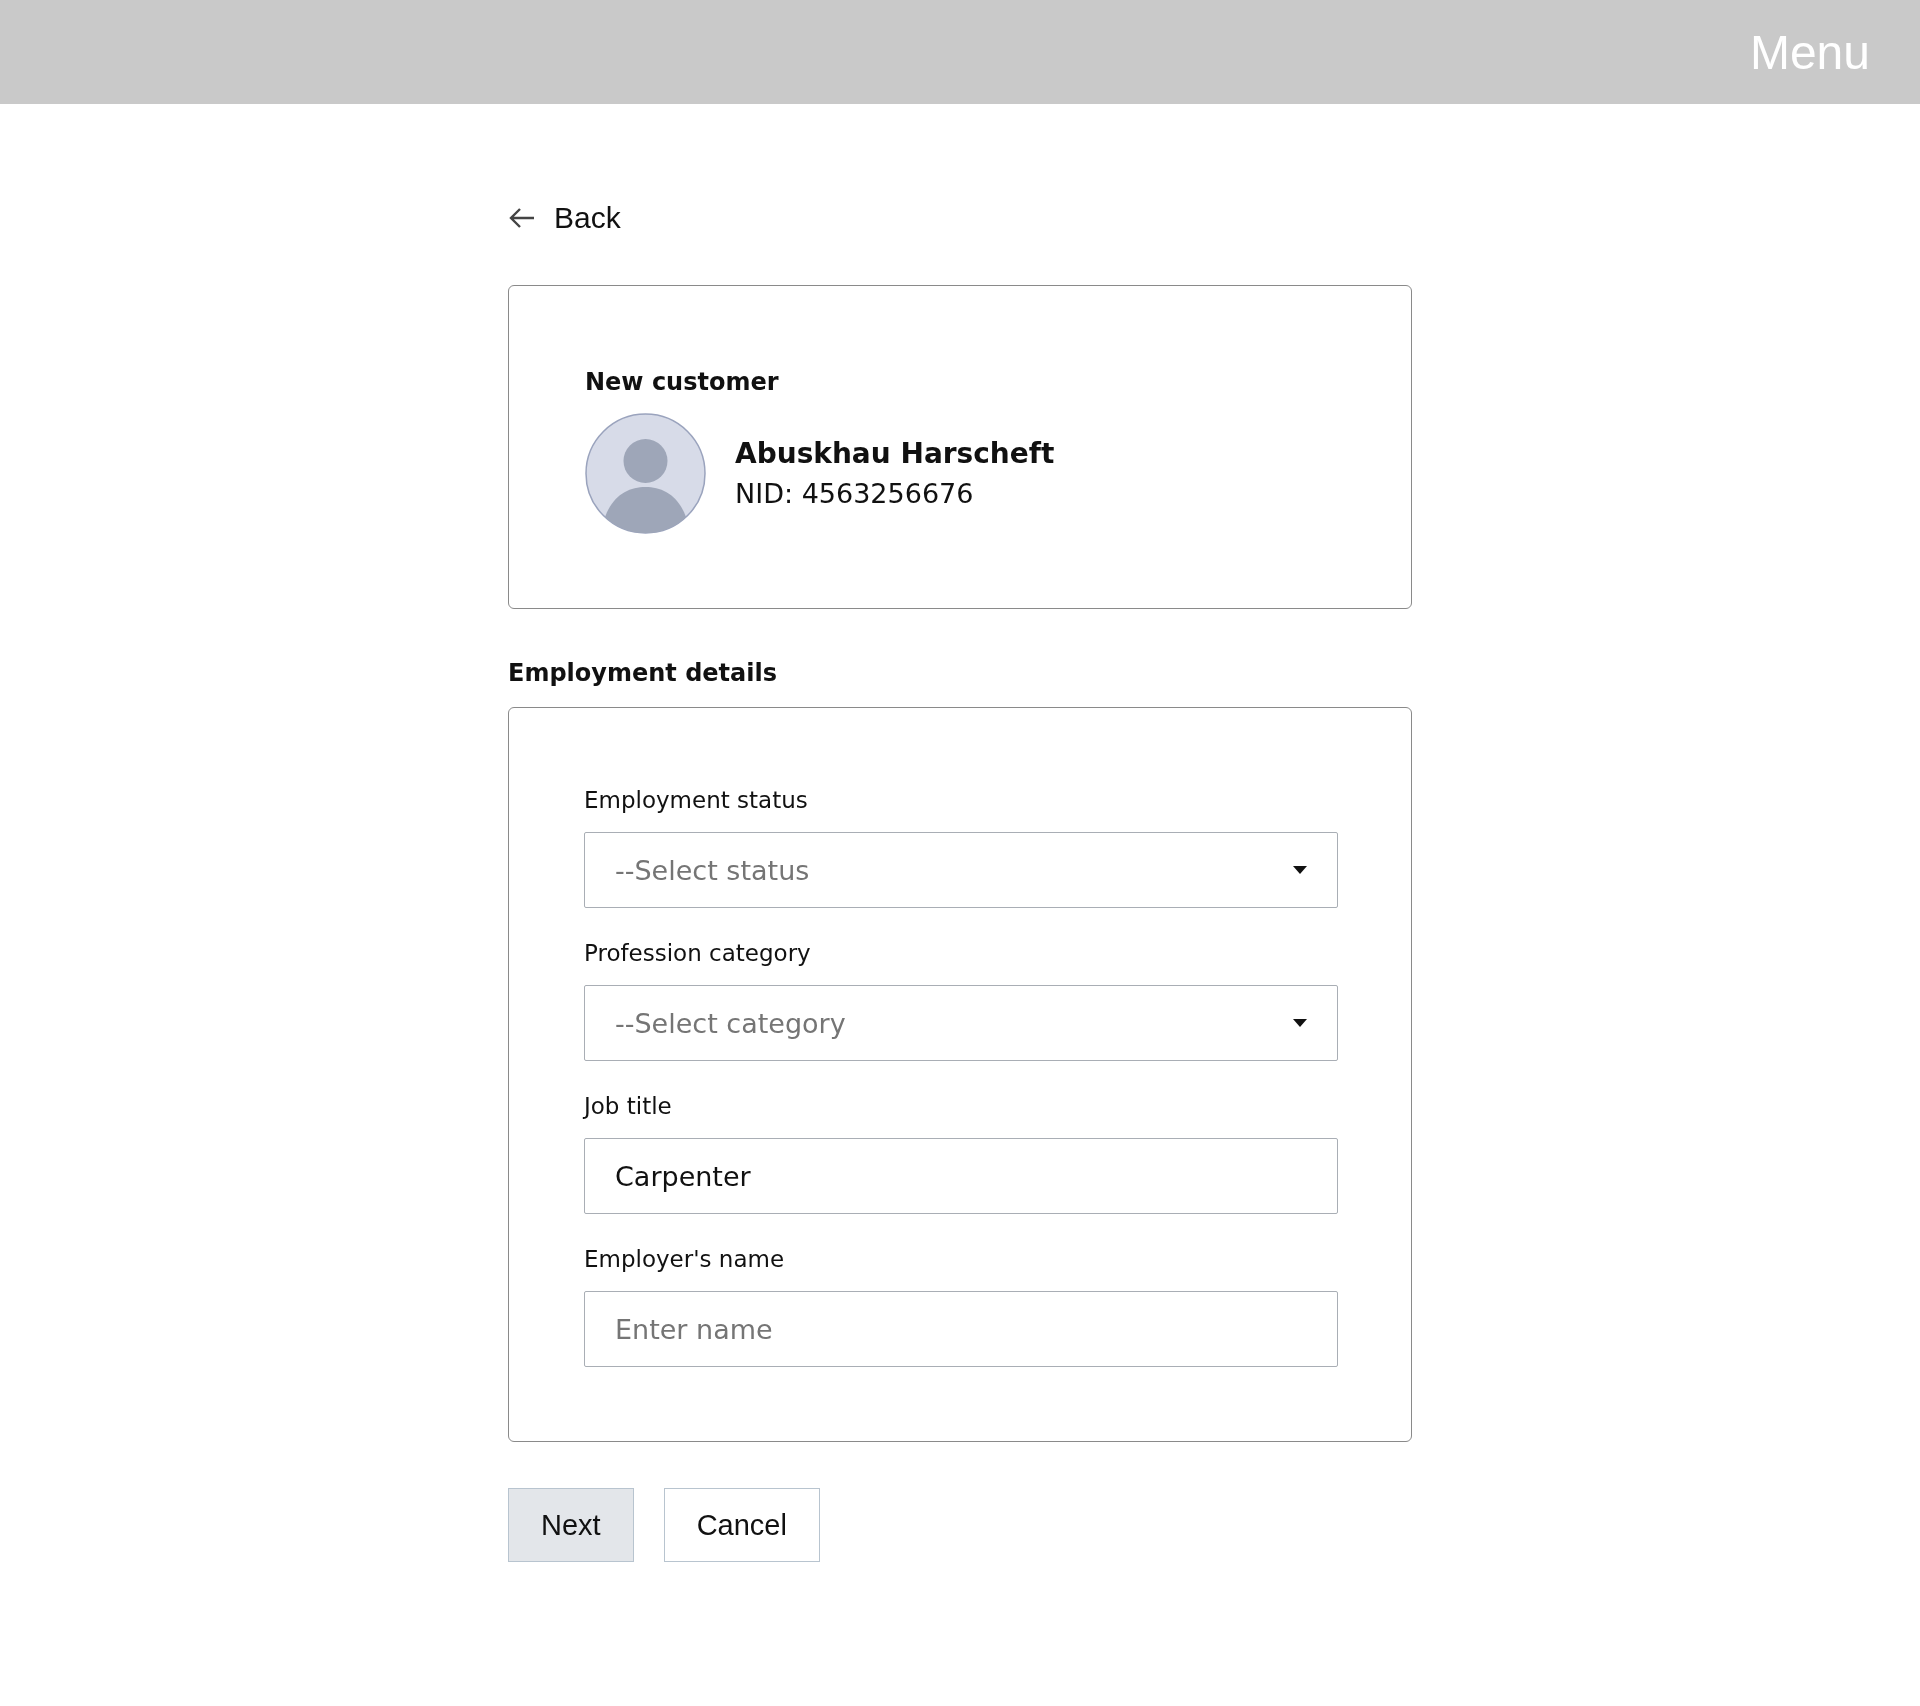 The width and height of the screenshot is (1920, 1706). I want to click on back-label: Back, so click(587, 218).